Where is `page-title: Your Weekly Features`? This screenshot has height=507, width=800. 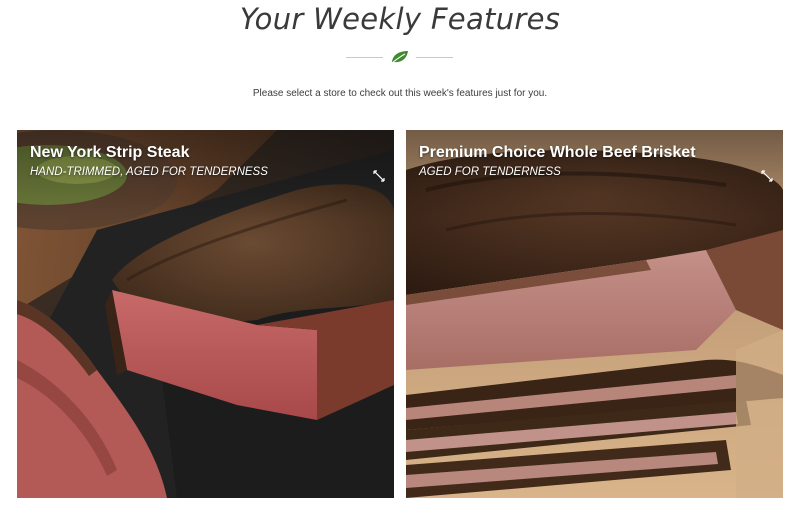
page-title: Your Weekly Features is located at coordinates (400, 19).